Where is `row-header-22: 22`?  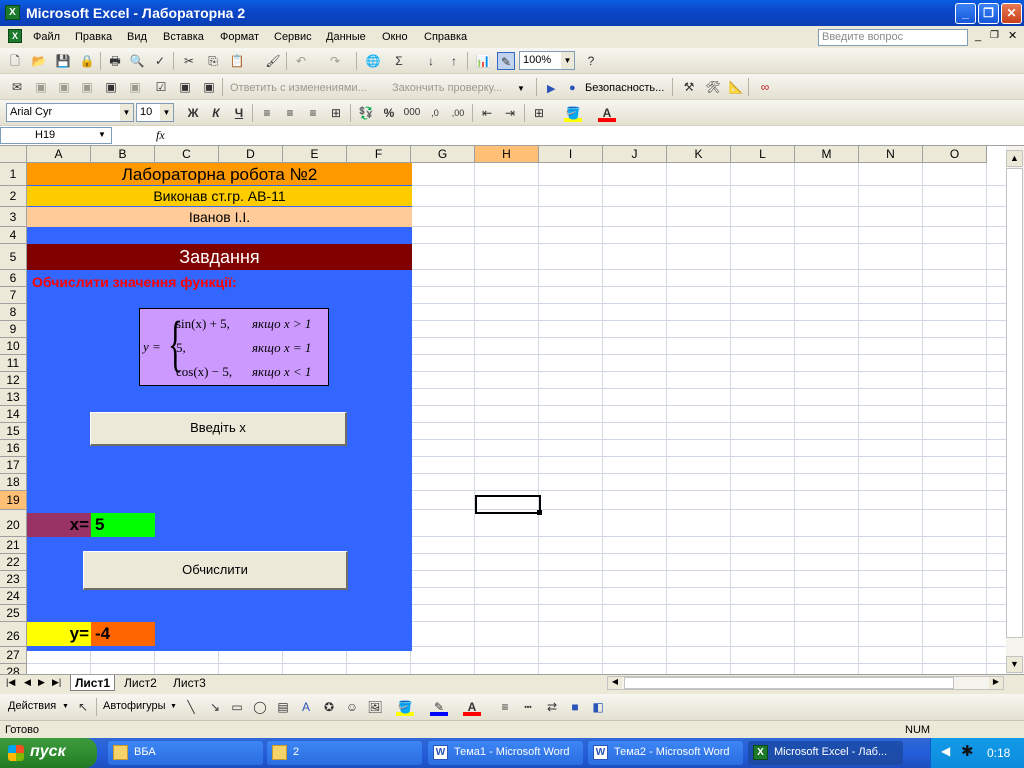 row-header-22: 22 is located at coordinates (13, 562).